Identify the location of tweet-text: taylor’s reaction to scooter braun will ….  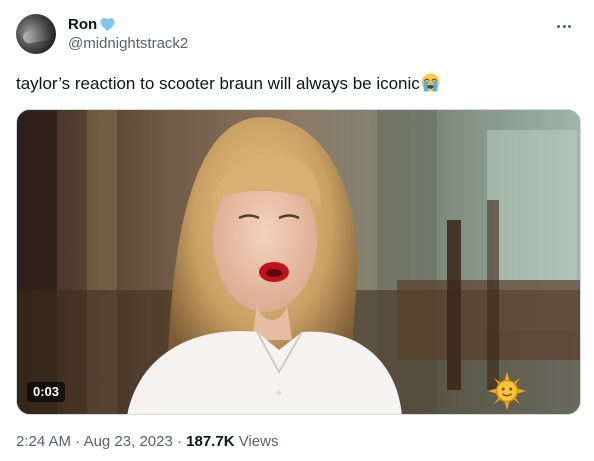
(228, 84).